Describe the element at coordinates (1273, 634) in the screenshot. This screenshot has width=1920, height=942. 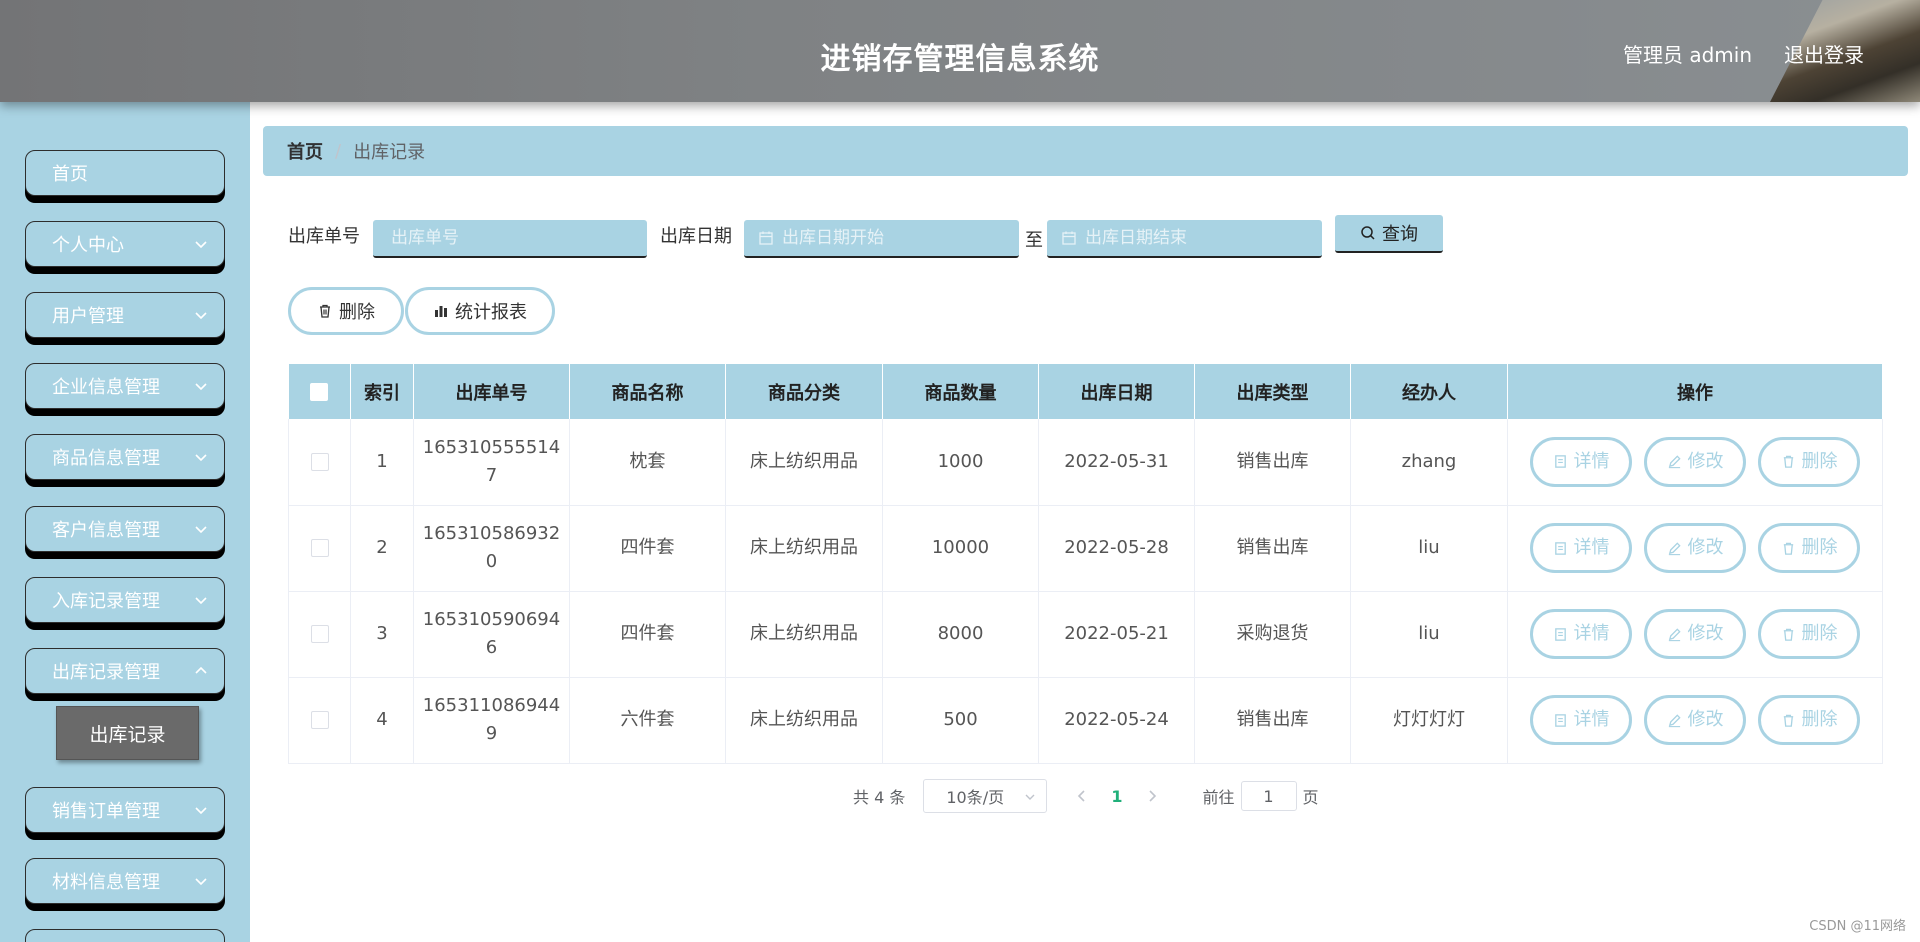
I see `type-cell: 采购退货` at that location.